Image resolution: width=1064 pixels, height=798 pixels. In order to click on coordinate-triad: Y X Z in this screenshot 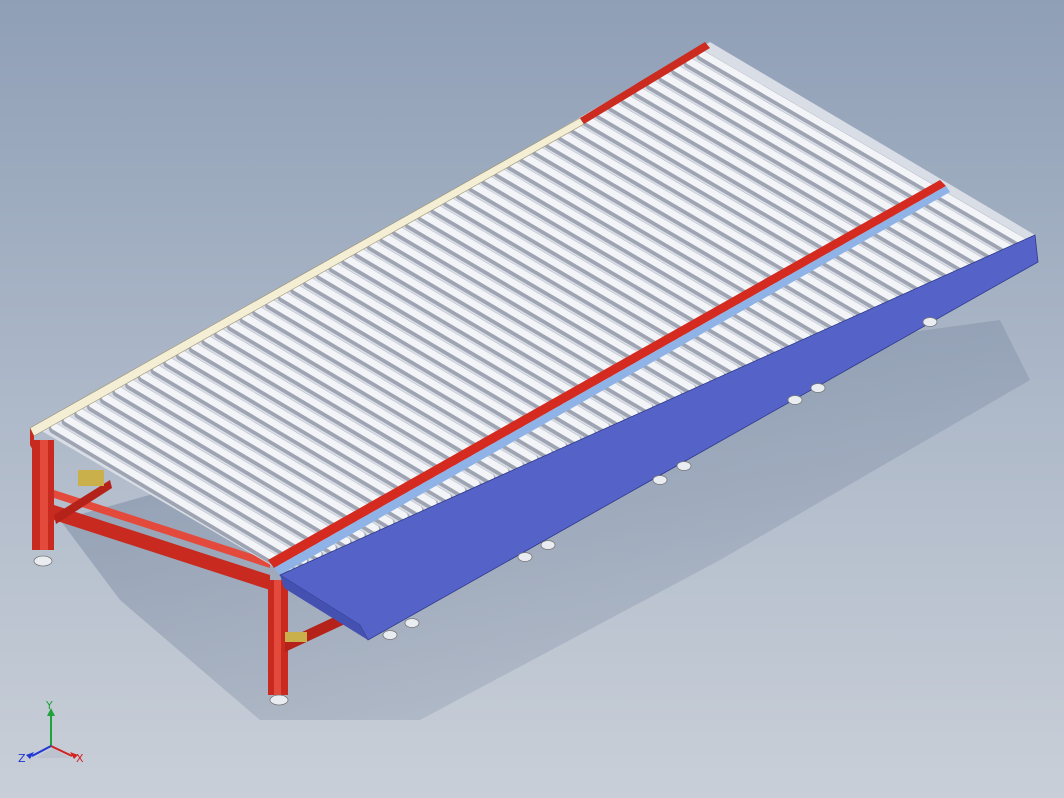, I will do `click(51, 732)`.